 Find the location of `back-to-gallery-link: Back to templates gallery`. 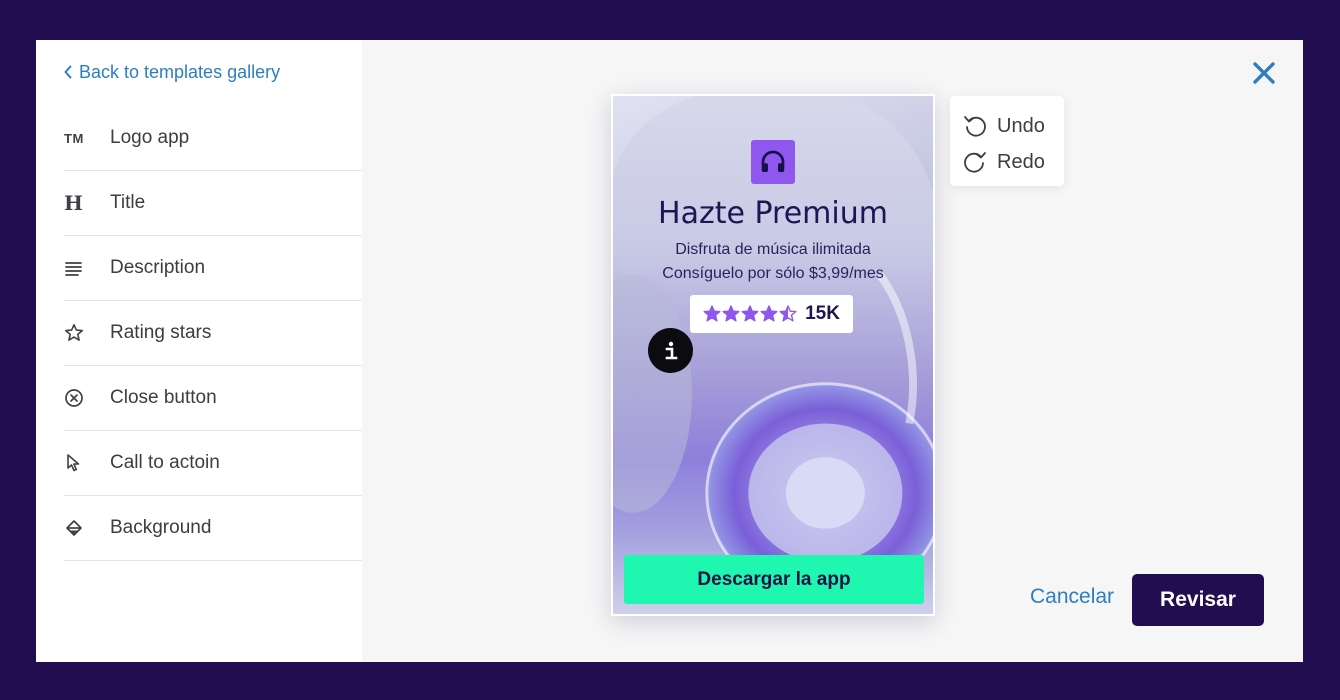

back-to-gallery-link: Back to templates gallery is located at coordinates (171, 72).